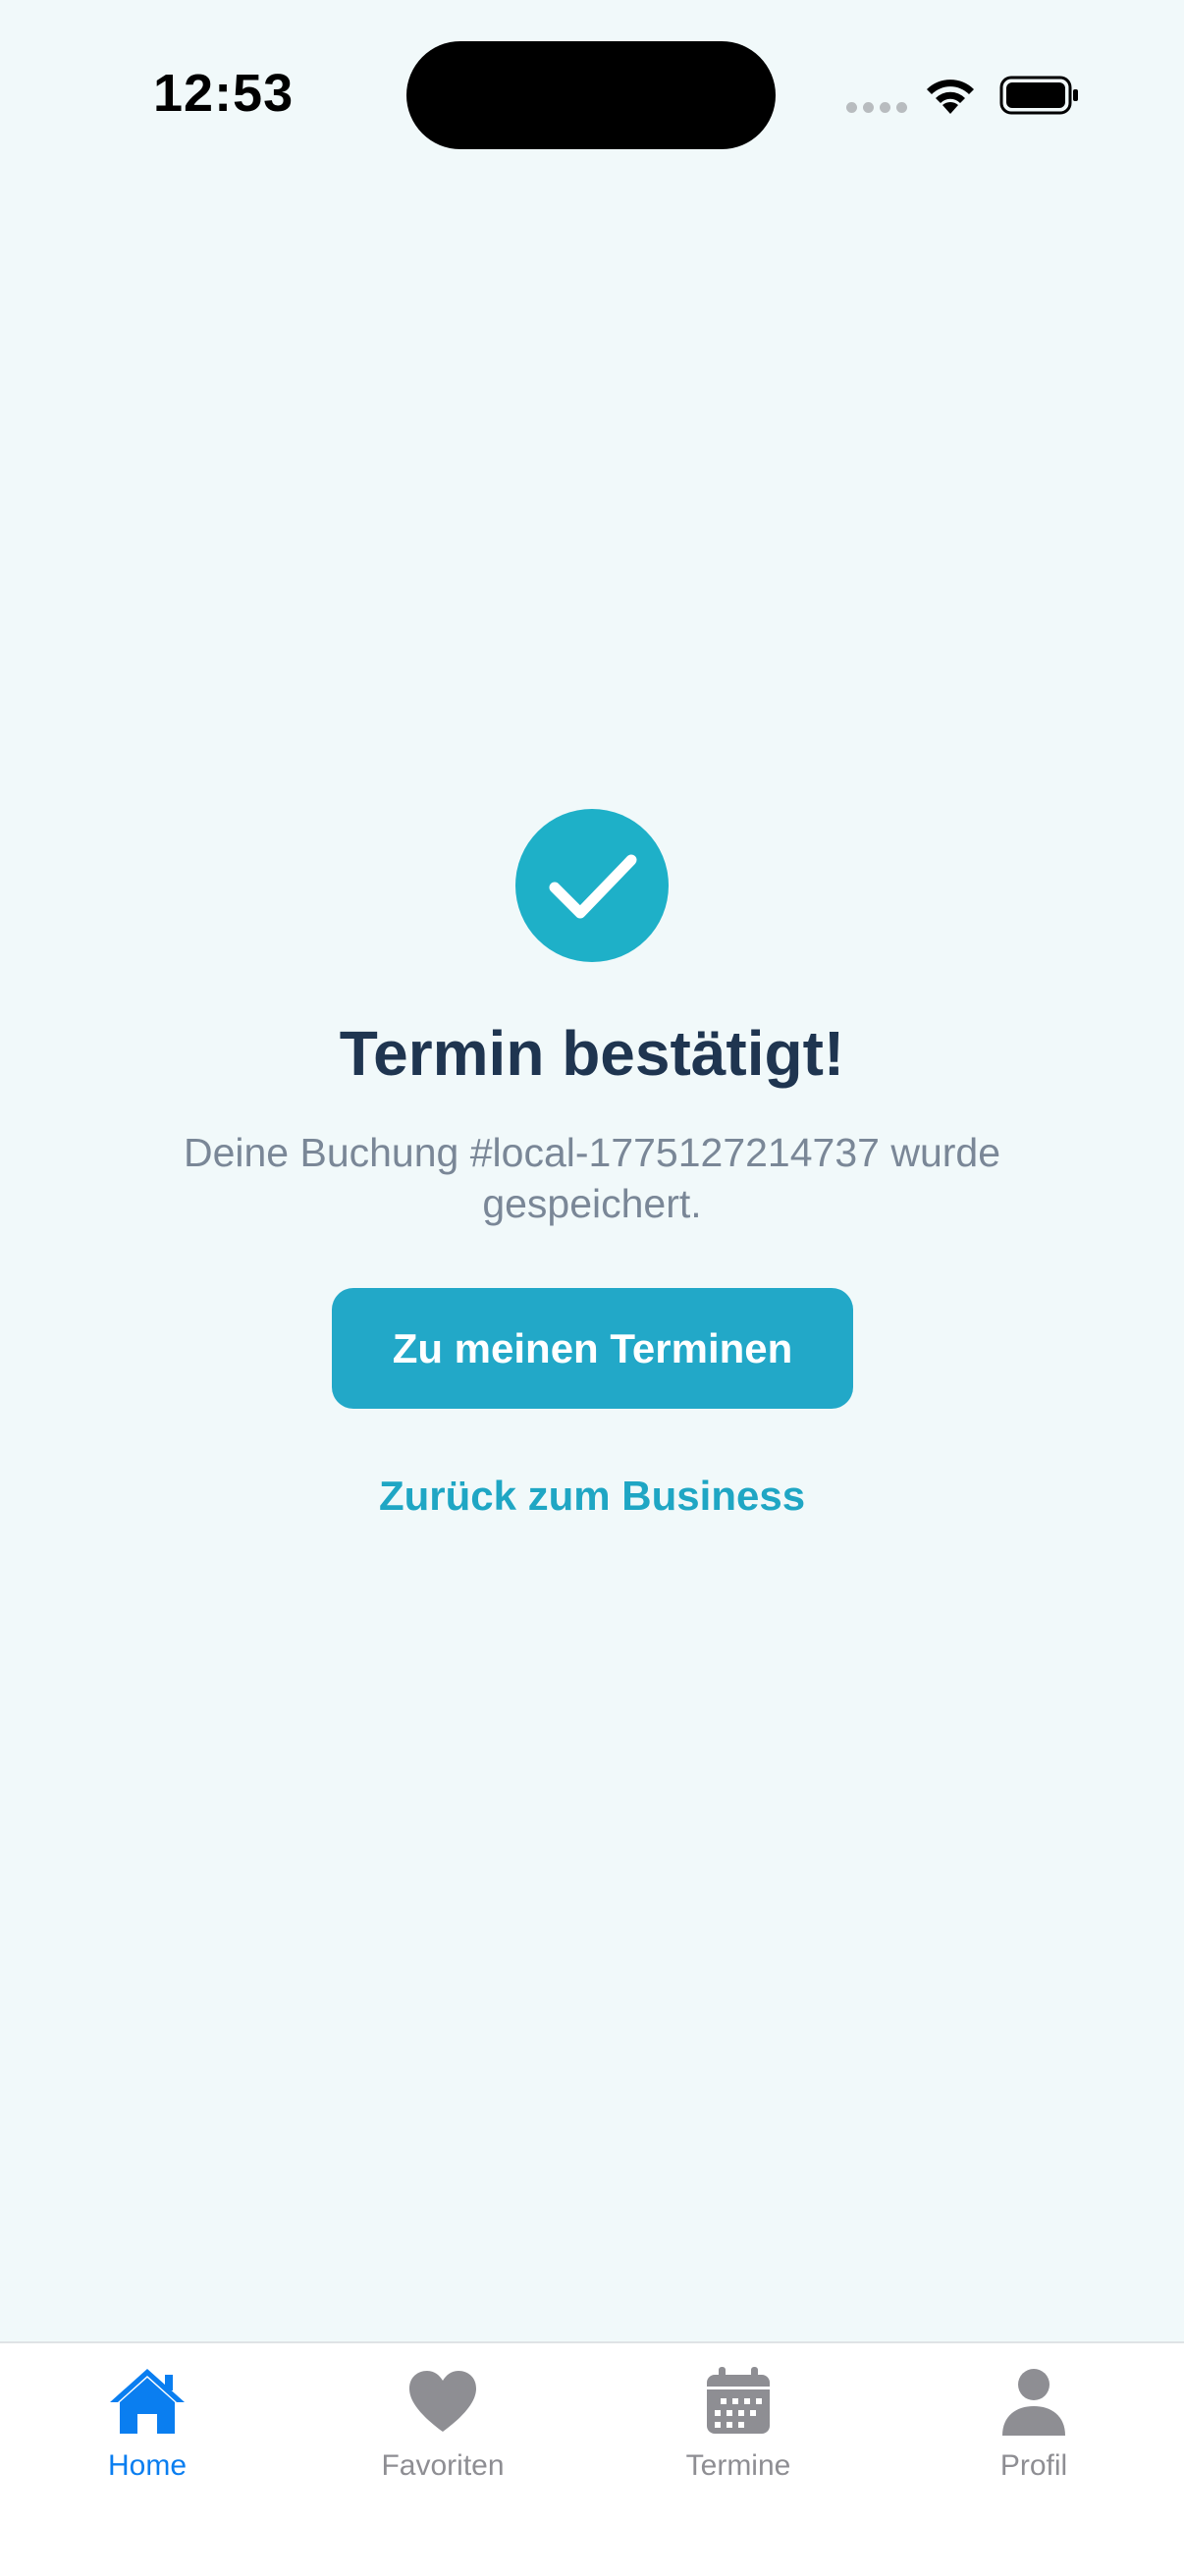  I want to click on tab-profile: Profil, so click(1034, 2423).